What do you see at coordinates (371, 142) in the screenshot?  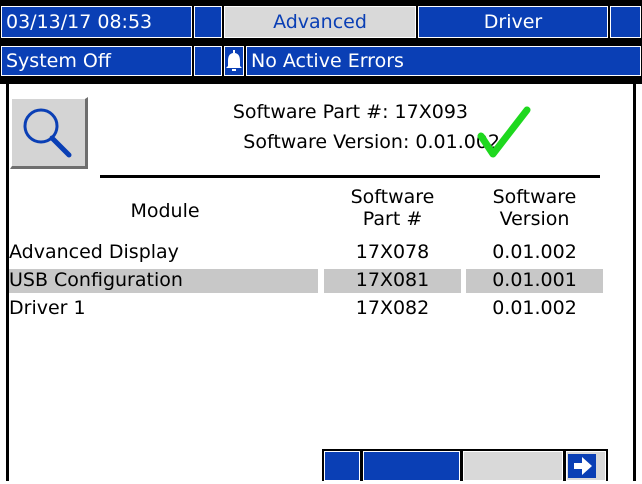 I see `software-version: Software Version: 0.01.002` at bounding box center [371, 142].